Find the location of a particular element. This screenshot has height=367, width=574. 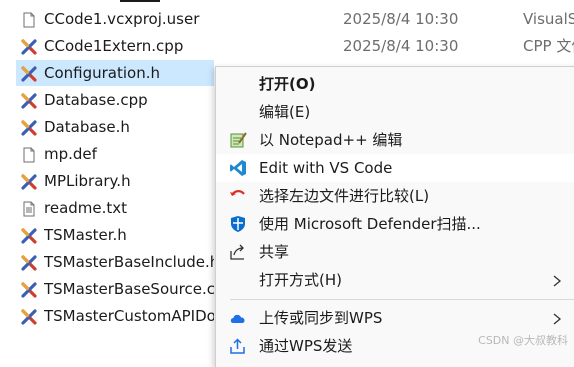

file-name-cell: TSMaster.h is located at coordinates (115, 235).